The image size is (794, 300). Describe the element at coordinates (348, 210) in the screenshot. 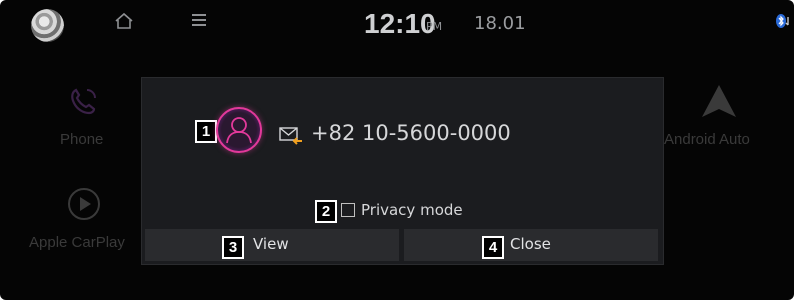

I see `privacy-mode-checkbox` at that location.